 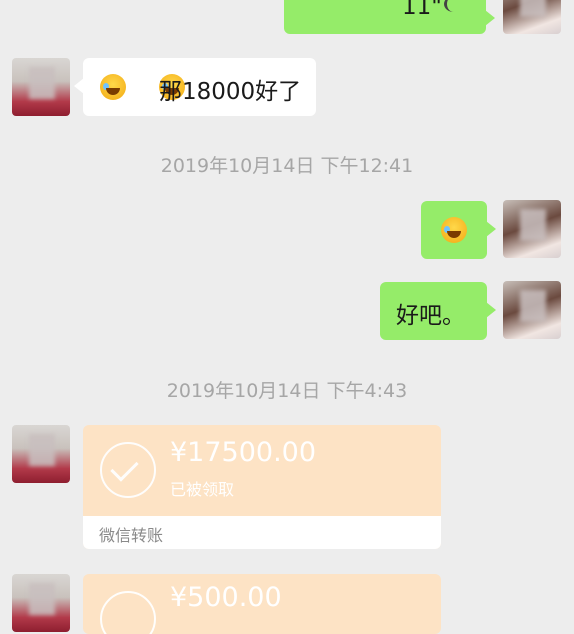 I want to click on message-timestamp: 2019年10月14日 下午4:43, so click(x=287, y=391).